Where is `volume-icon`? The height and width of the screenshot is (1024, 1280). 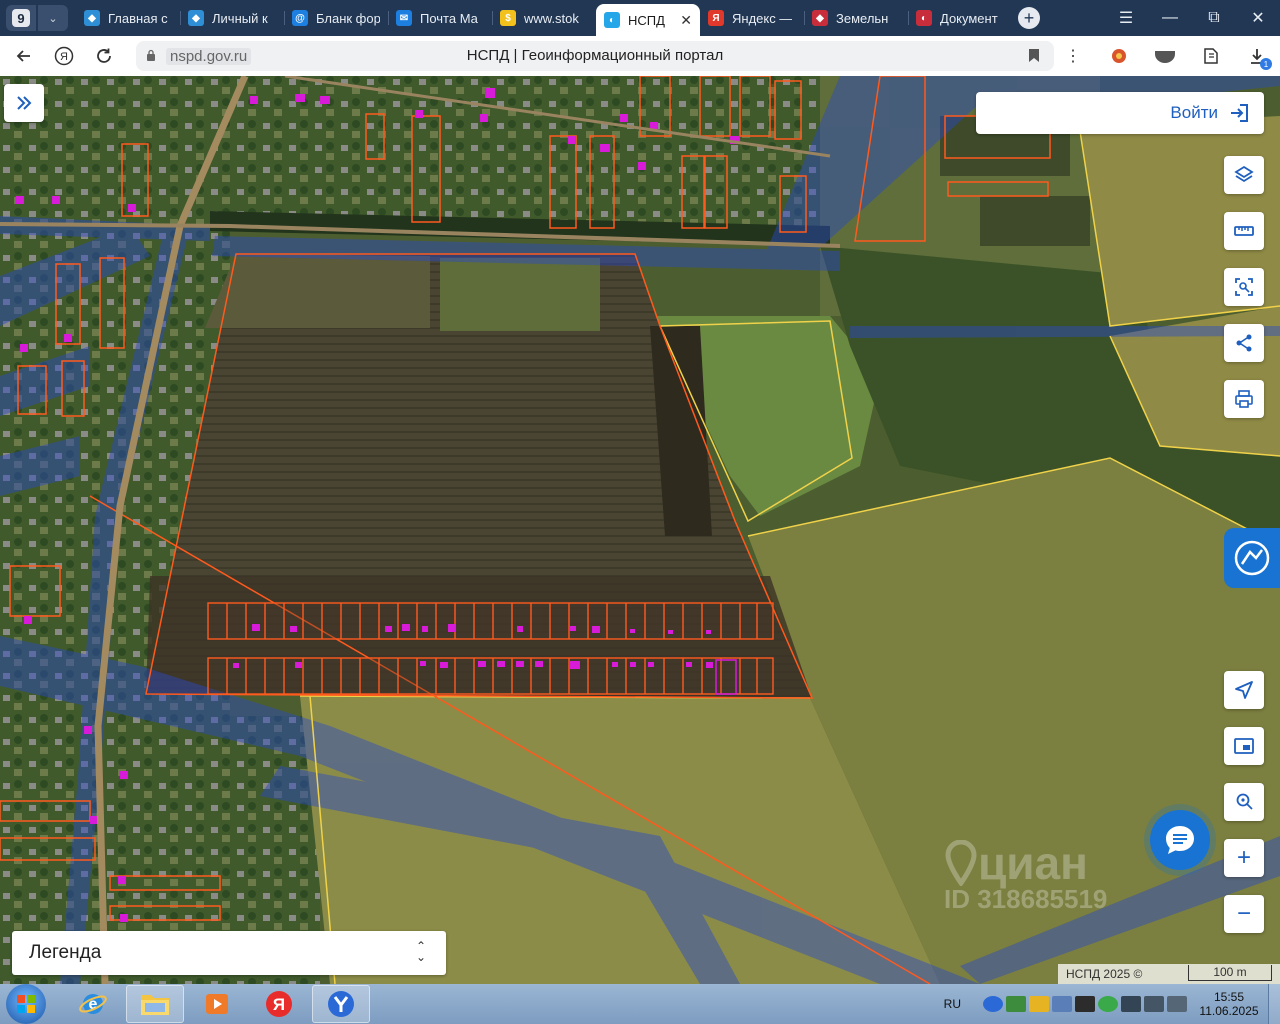 volume-icon is located at coordinates (1177, 1004).